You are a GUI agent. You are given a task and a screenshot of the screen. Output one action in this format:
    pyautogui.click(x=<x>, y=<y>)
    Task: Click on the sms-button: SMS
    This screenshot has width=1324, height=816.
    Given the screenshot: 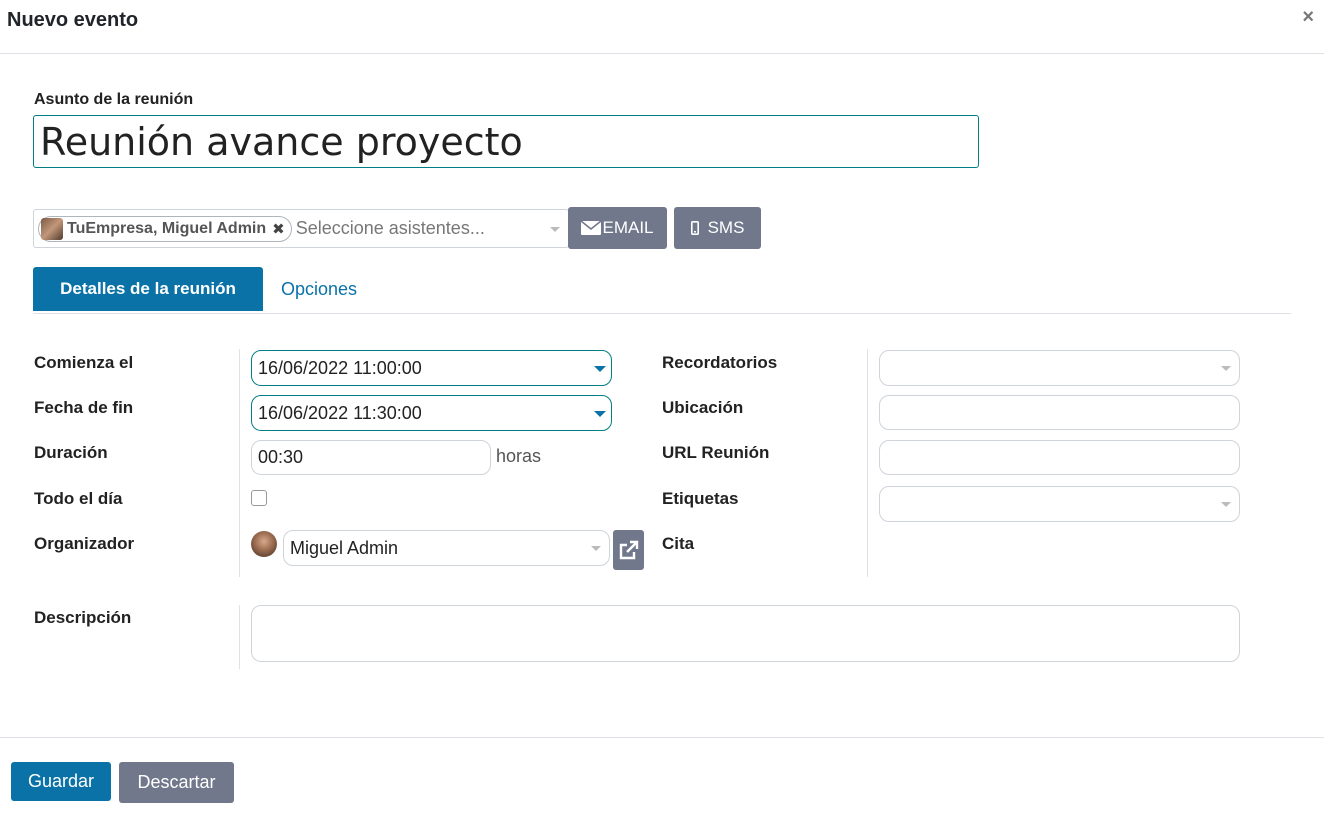 What is the action you would take?
    pyautogui.click(x=717, y=228)
    